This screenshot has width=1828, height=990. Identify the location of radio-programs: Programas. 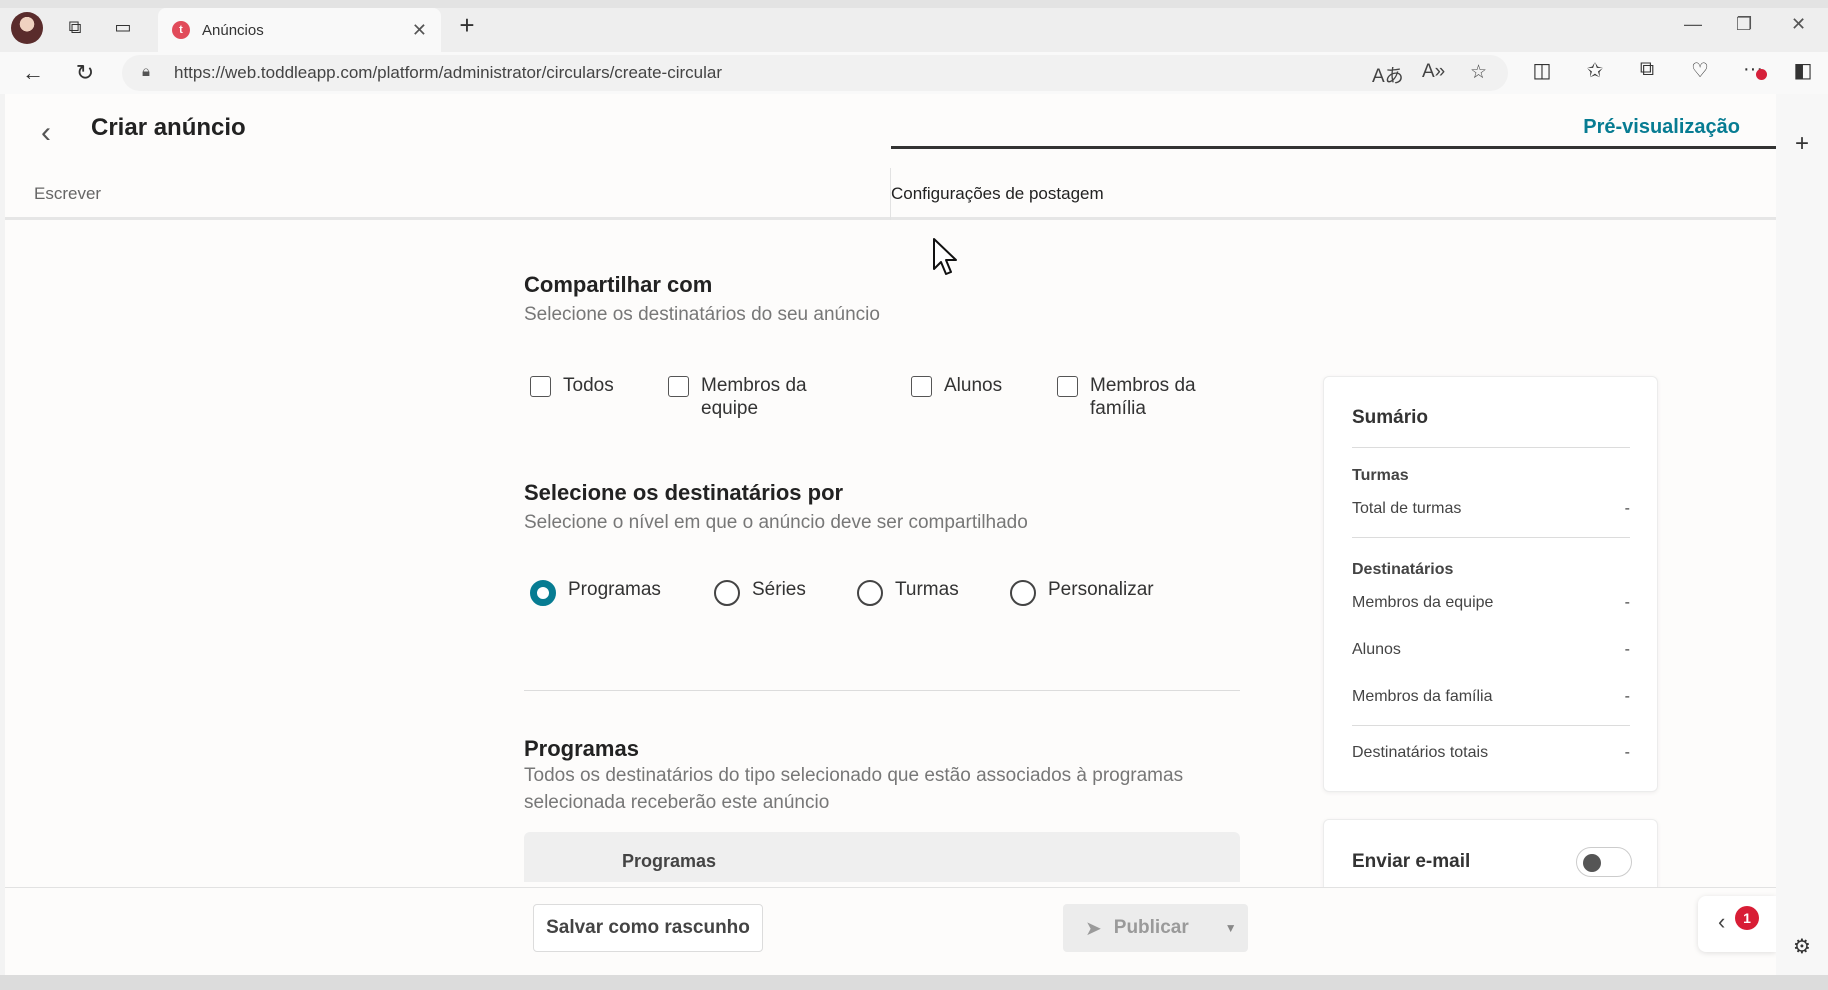
(595, 590).